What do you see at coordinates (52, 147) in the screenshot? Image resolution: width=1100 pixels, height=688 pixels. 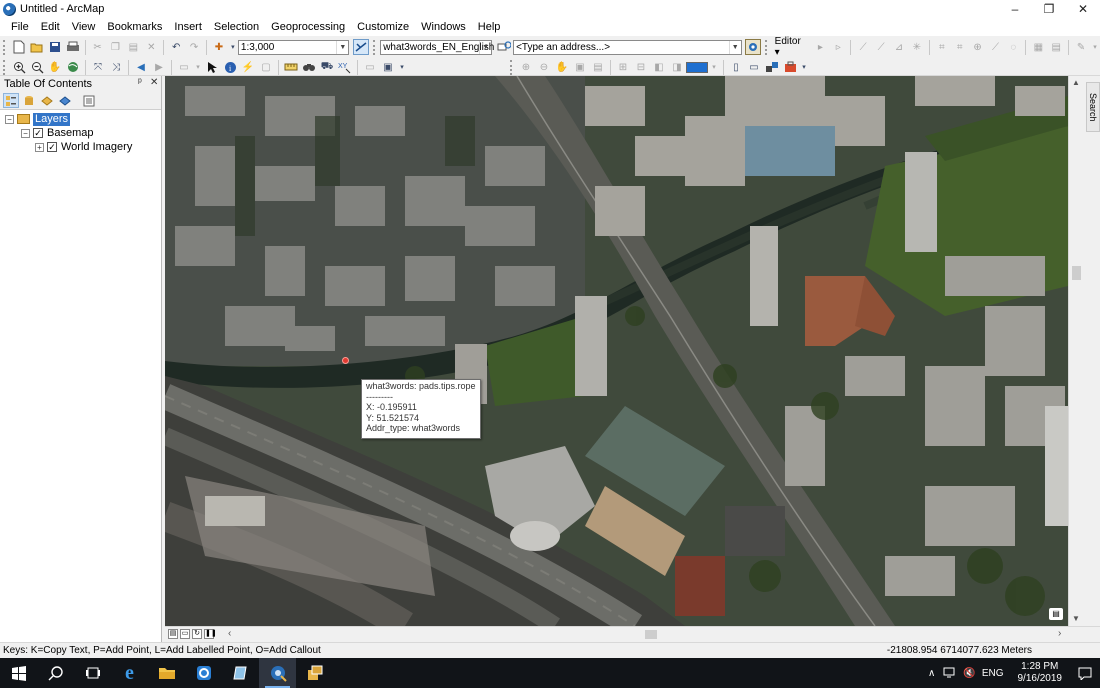 I see `world-imagery-visibility-checkbox: ✓` at bounding box center [52, 147].